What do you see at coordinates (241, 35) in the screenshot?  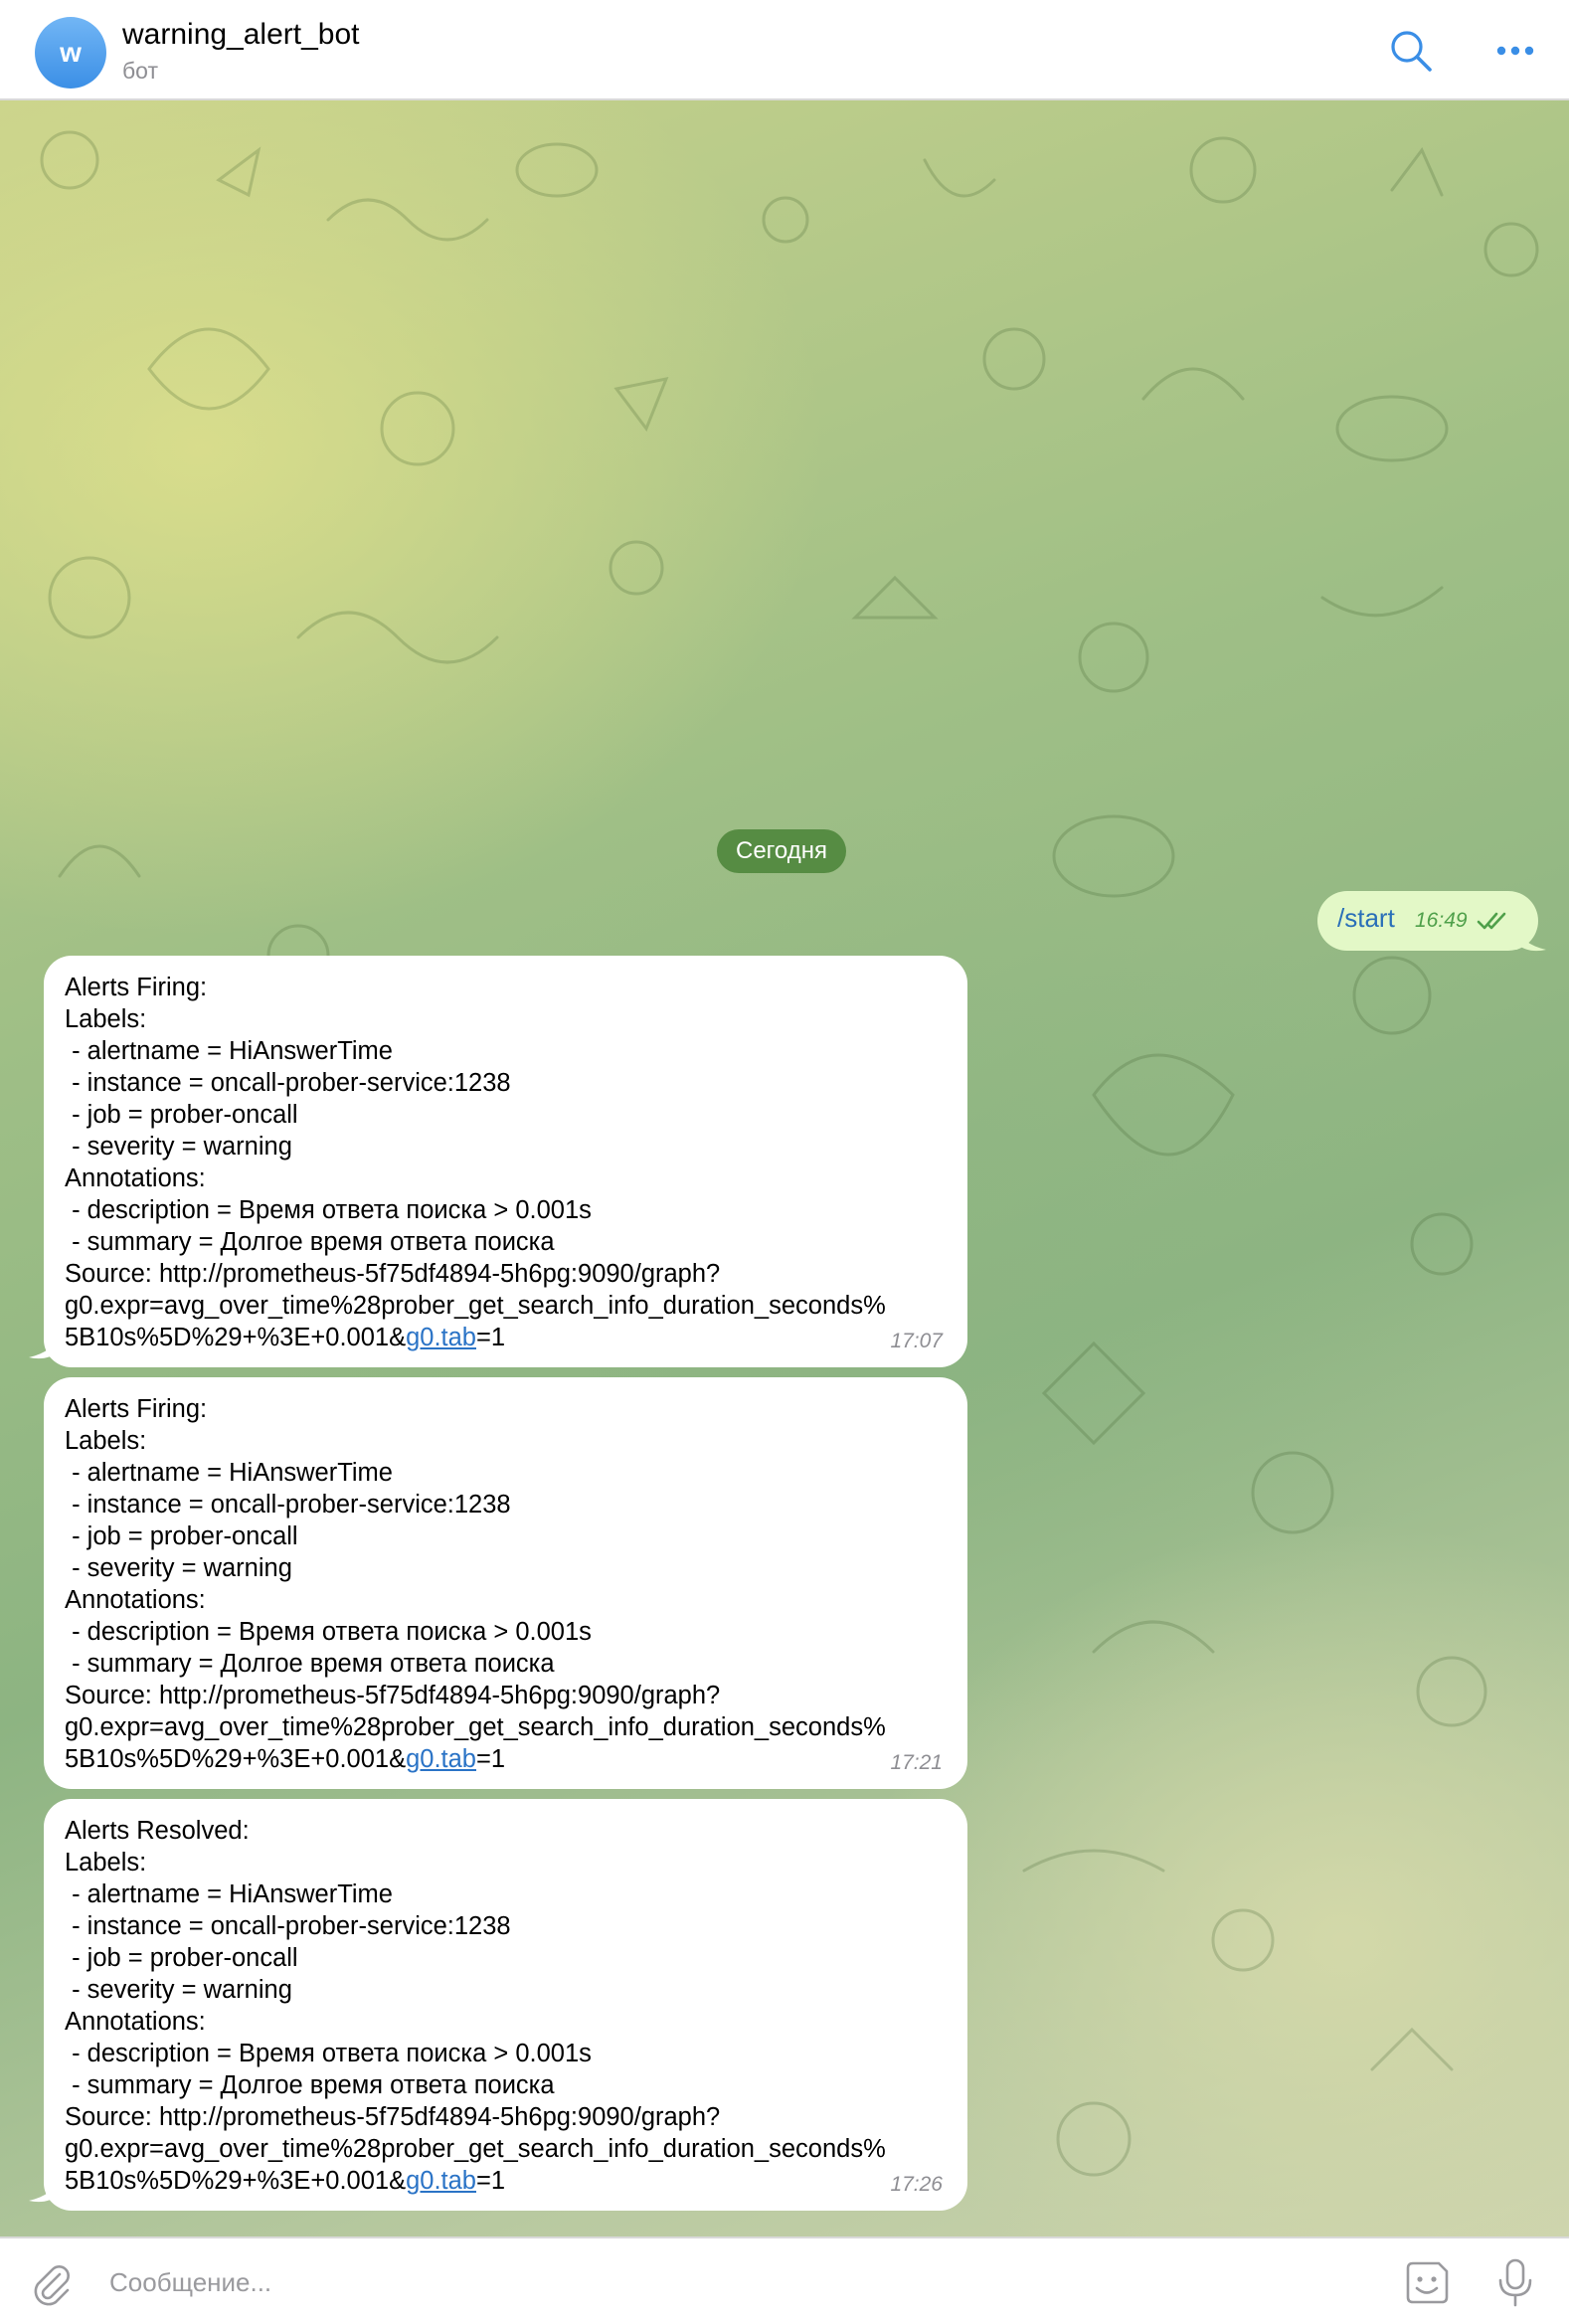 I see `chat-title: warning_alert_bot` at bounding box center [241, 35].